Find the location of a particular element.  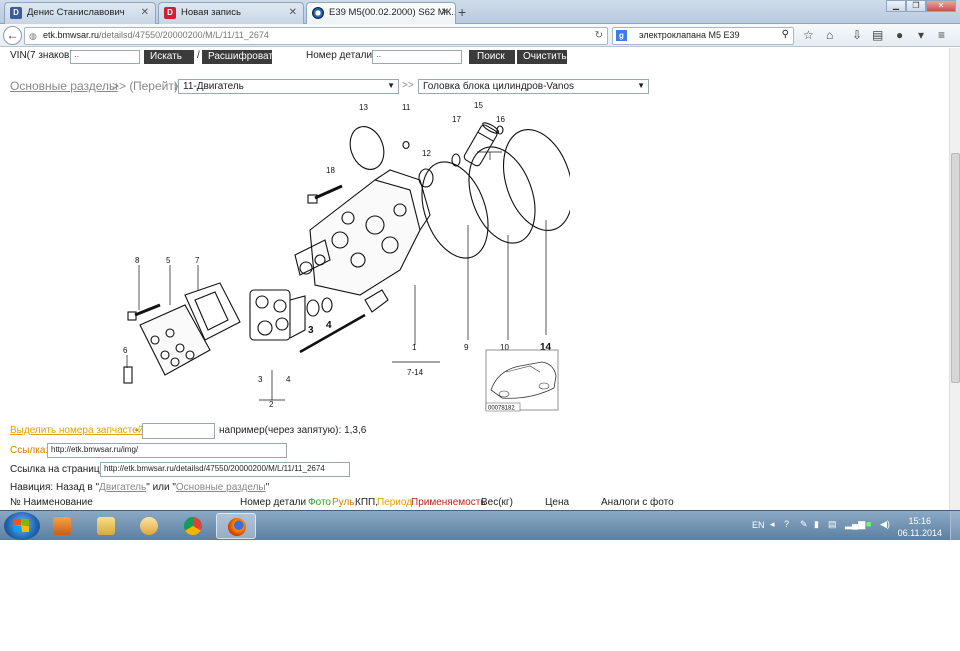

search-icon: ⚲ is located at coordinates (785, 34).